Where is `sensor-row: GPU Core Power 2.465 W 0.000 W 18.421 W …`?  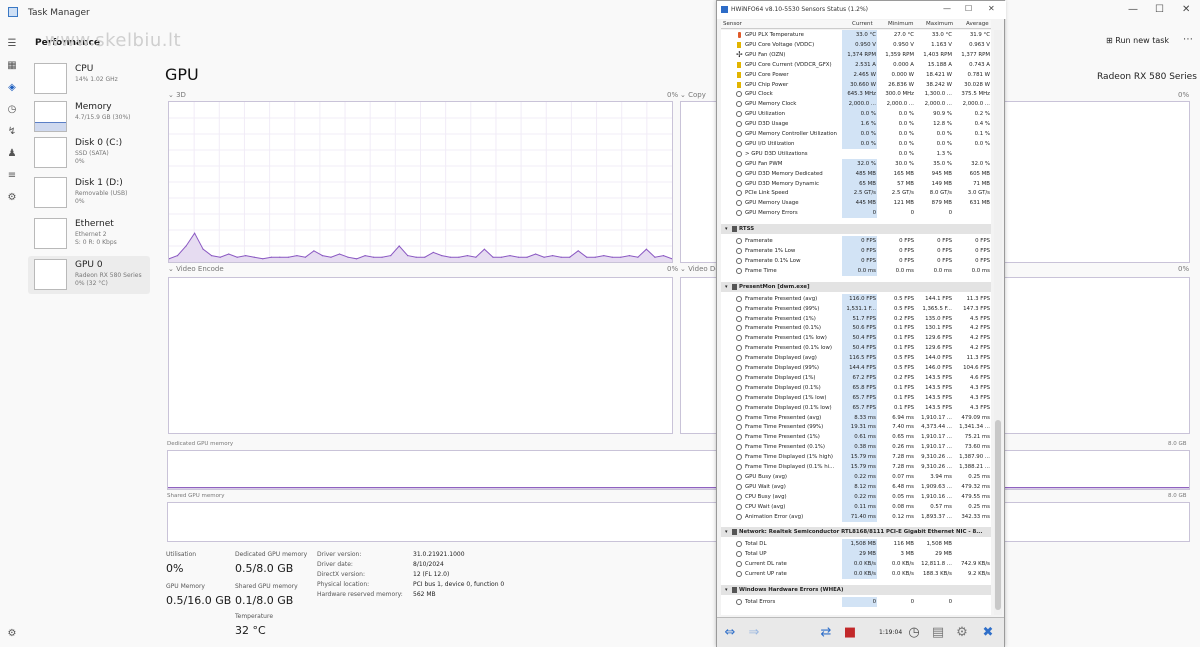
sensor-row: GPU Core Power 2.465 W 0.000 W 18.421 W … is located at coordinates (856, 74).